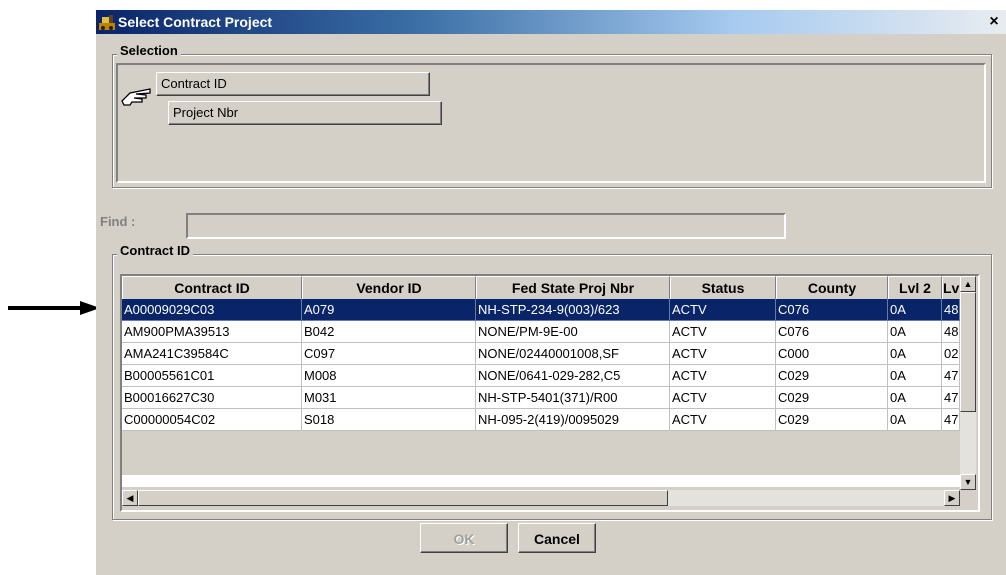  Describe the element at coordinates (573, 420) in the screenshot. I see `cell-fed-state-proj-nbr: NH-095-2(419)/0095029` at that location.